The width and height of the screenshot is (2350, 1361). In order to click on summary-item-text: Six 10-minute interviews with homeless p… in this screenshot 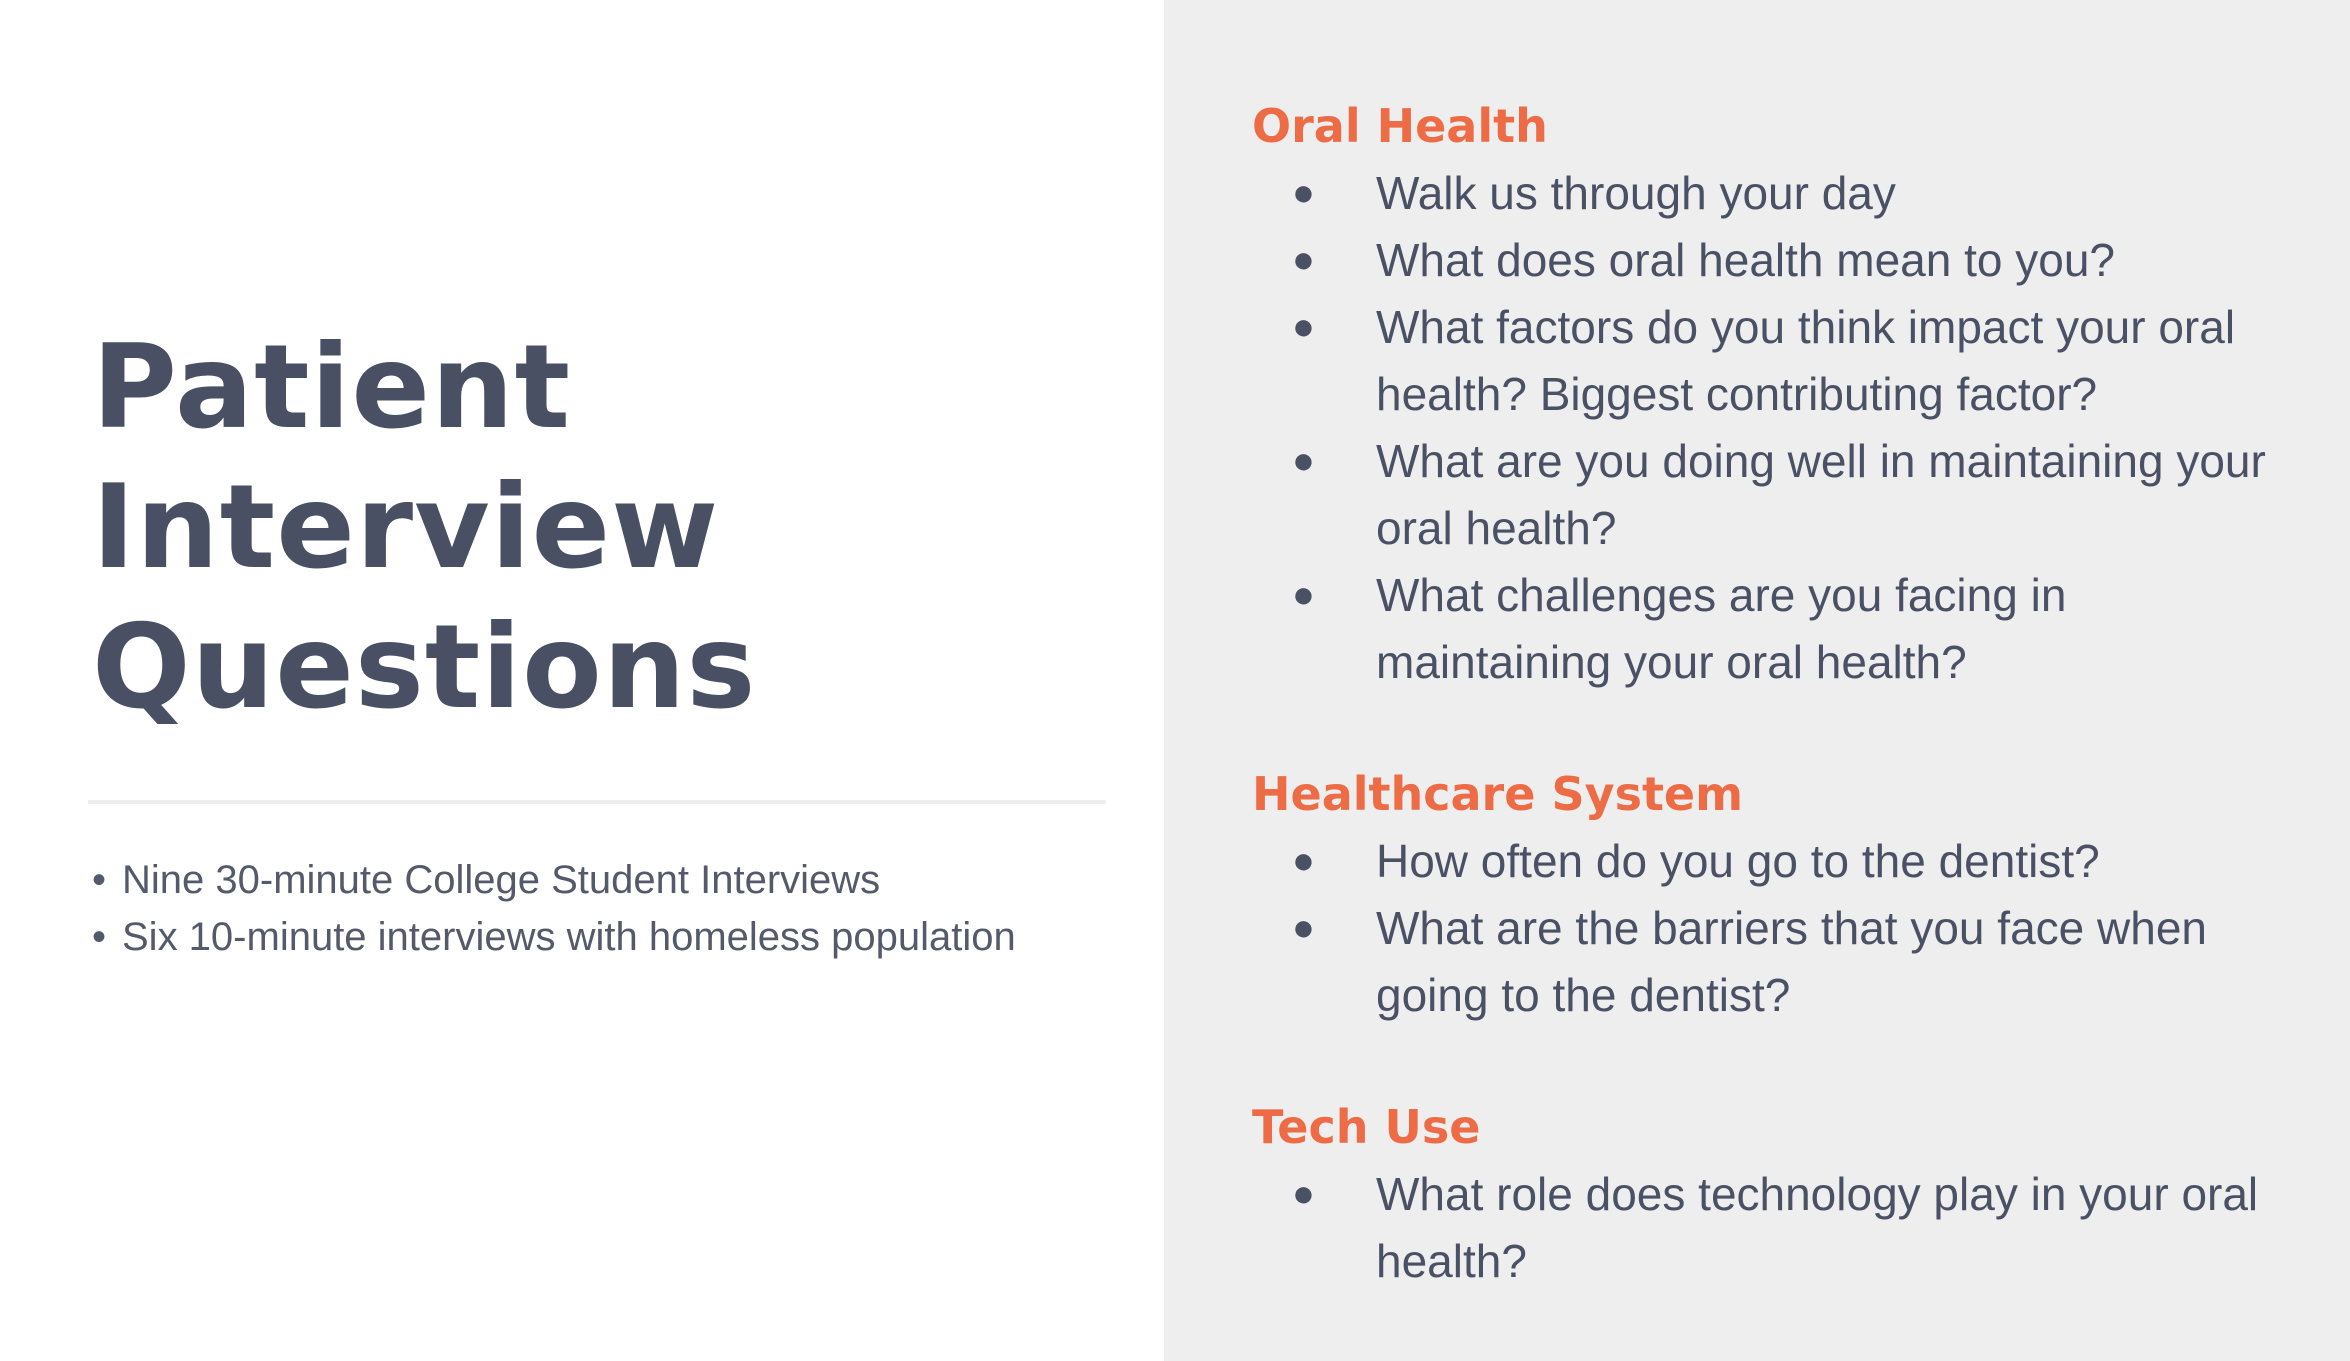, I will do `click(569, 937)`.